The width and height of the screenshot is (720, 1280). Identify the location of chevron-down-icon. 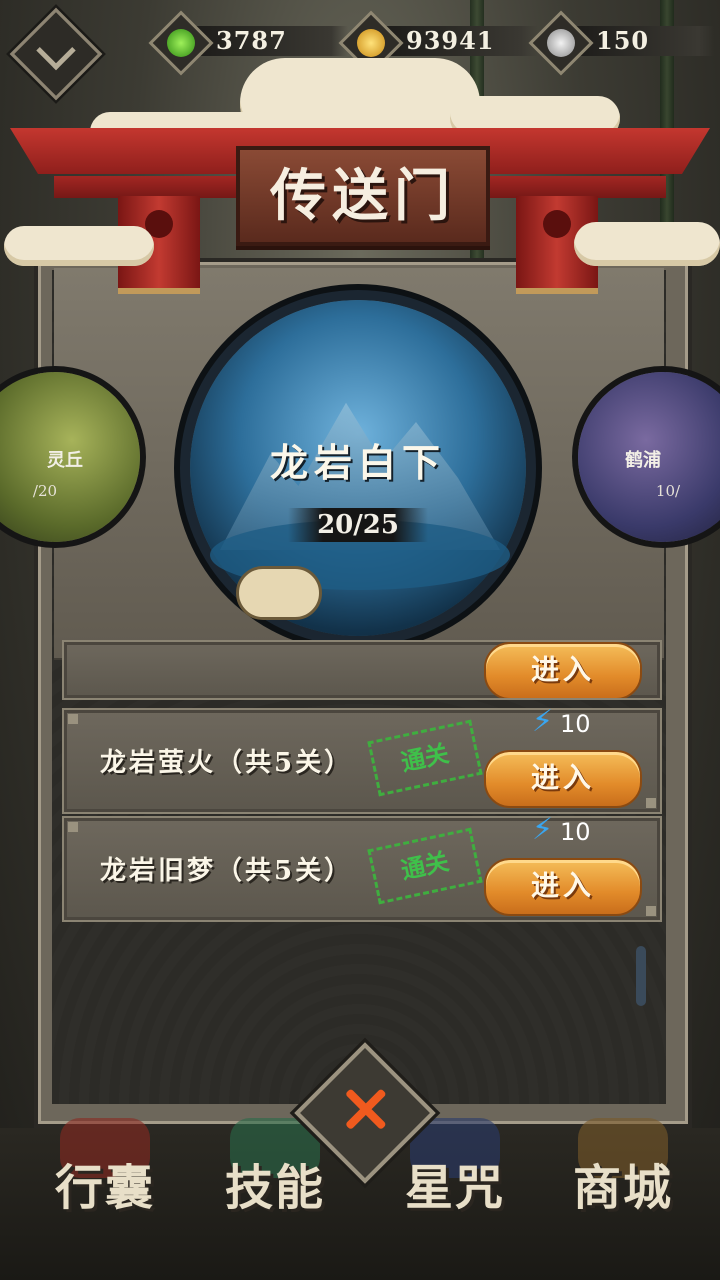
(56, 50).